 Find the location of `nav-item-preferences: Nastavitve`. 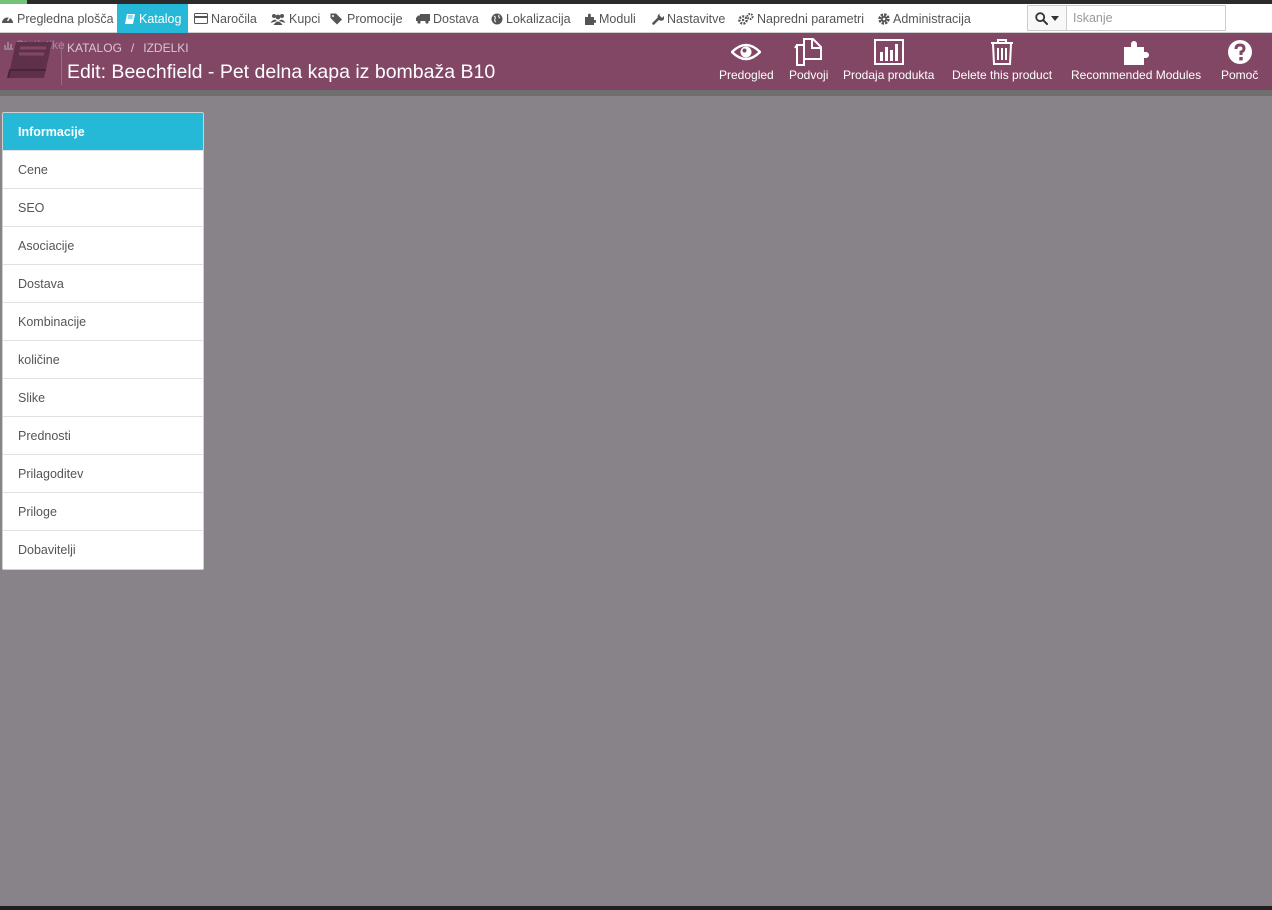

nav-item-preferences: Nastavitve is located at coordinates (688, 18).